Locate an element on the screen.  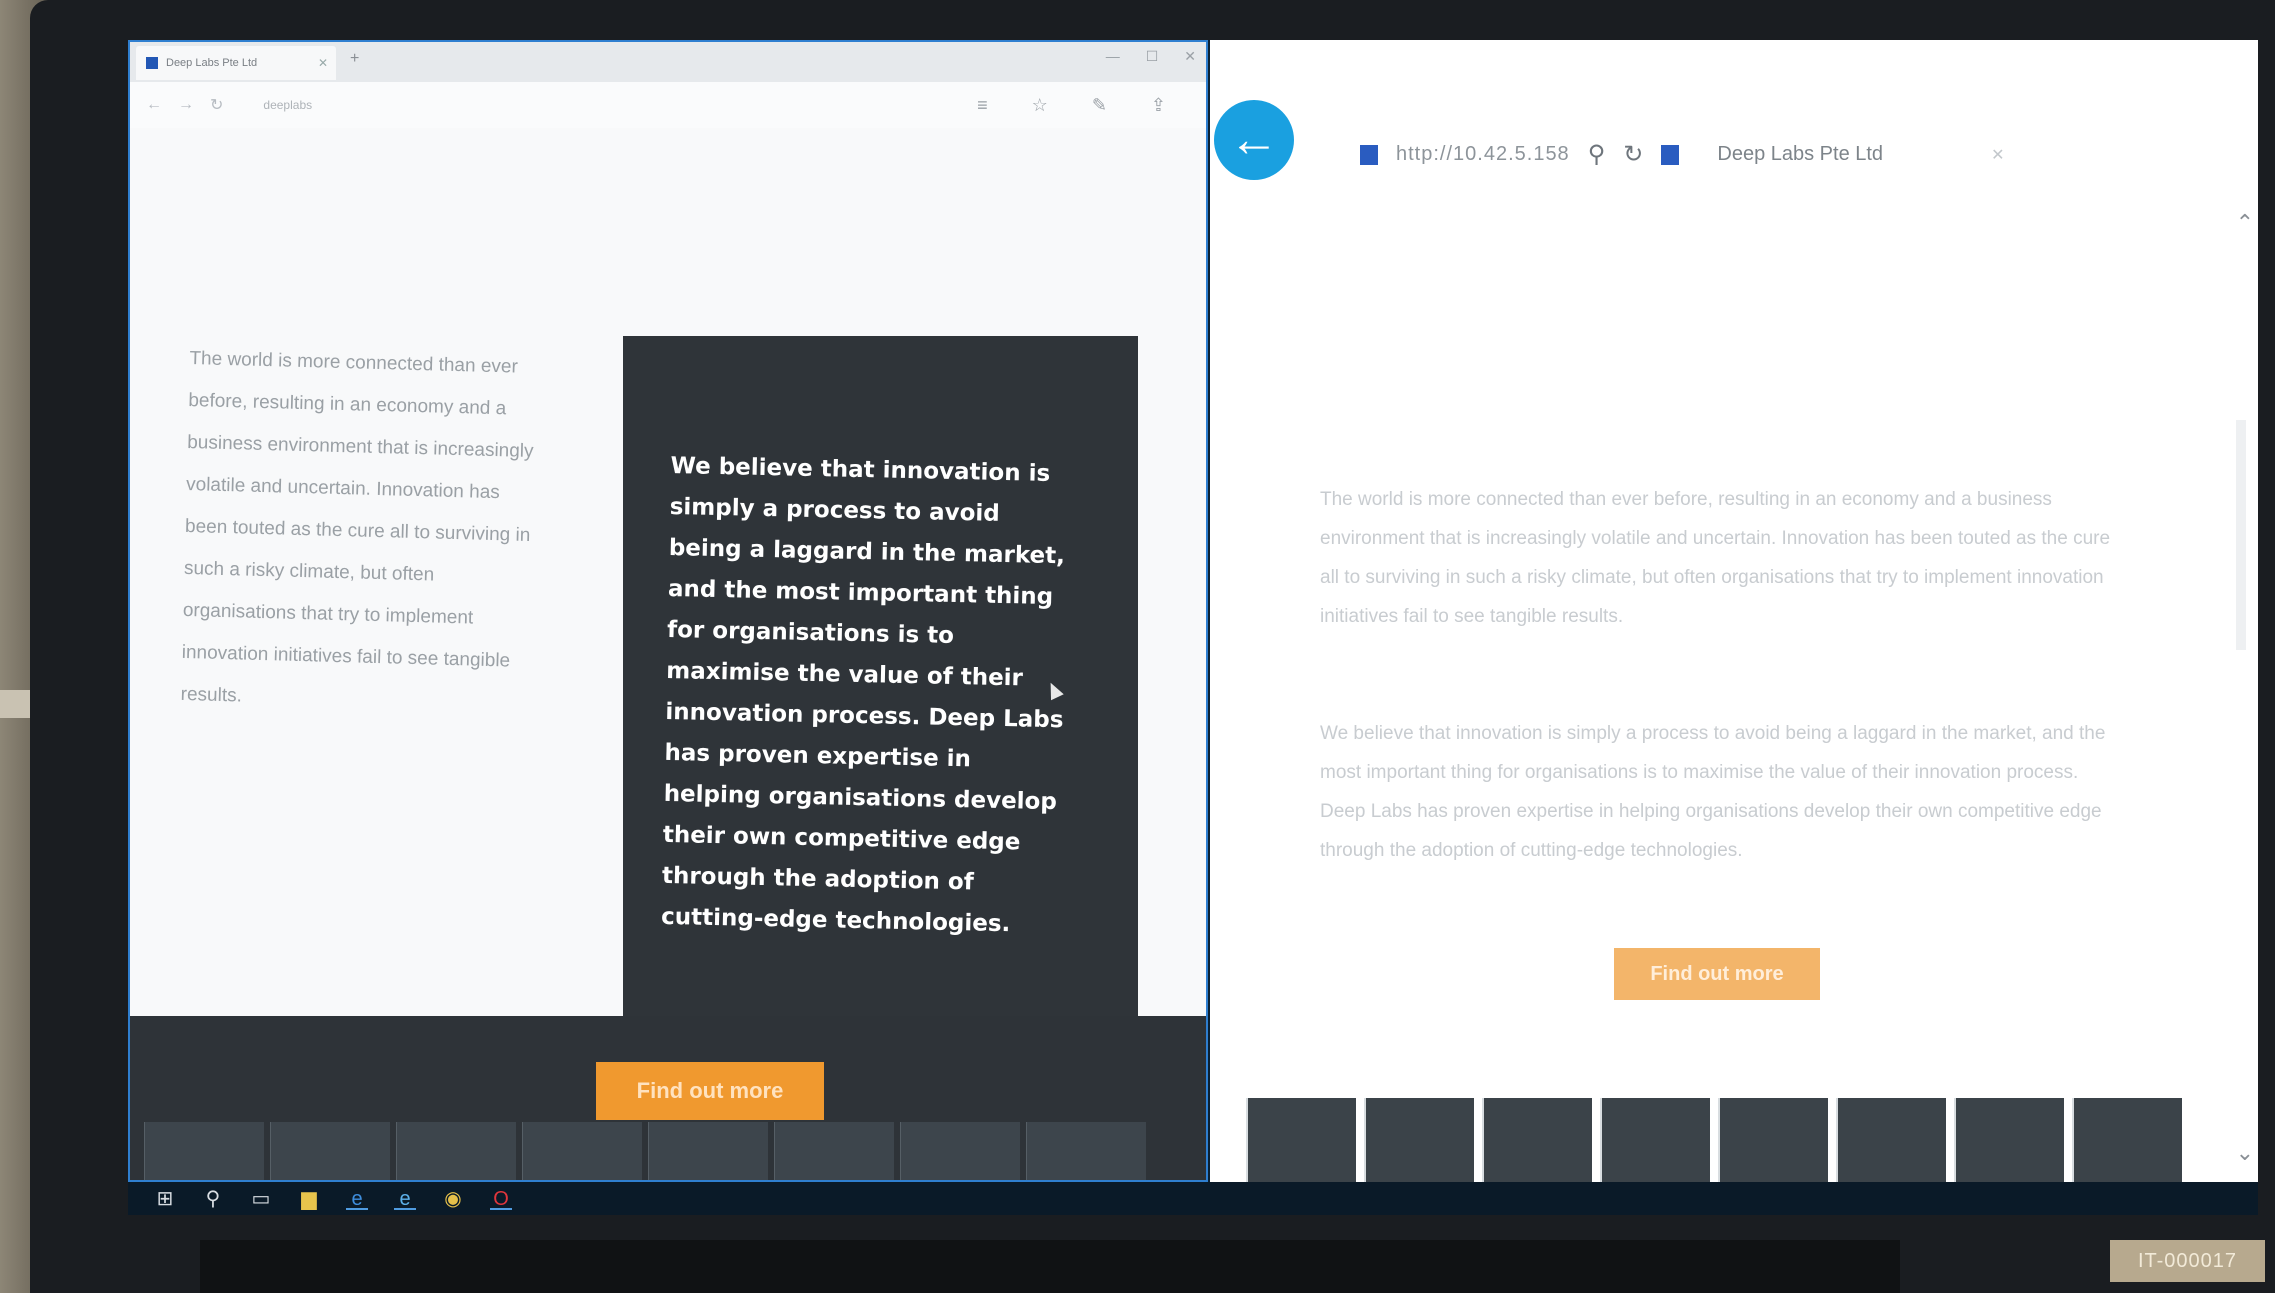
forward-icon: → is located at coordinates (186, 105).